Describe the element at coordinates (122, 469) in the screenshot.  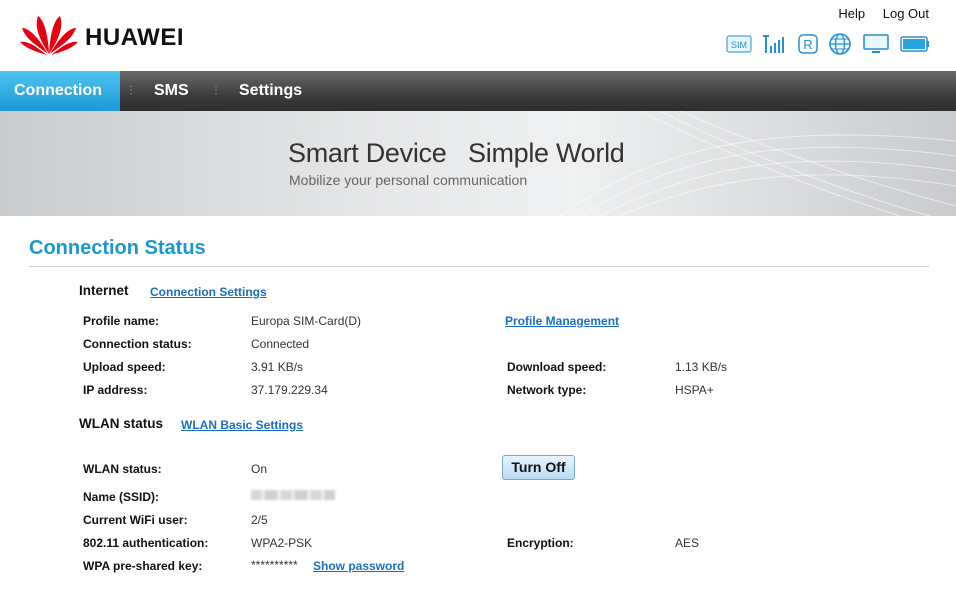
I see `wlan-status-label: WLAN status:` at that location.